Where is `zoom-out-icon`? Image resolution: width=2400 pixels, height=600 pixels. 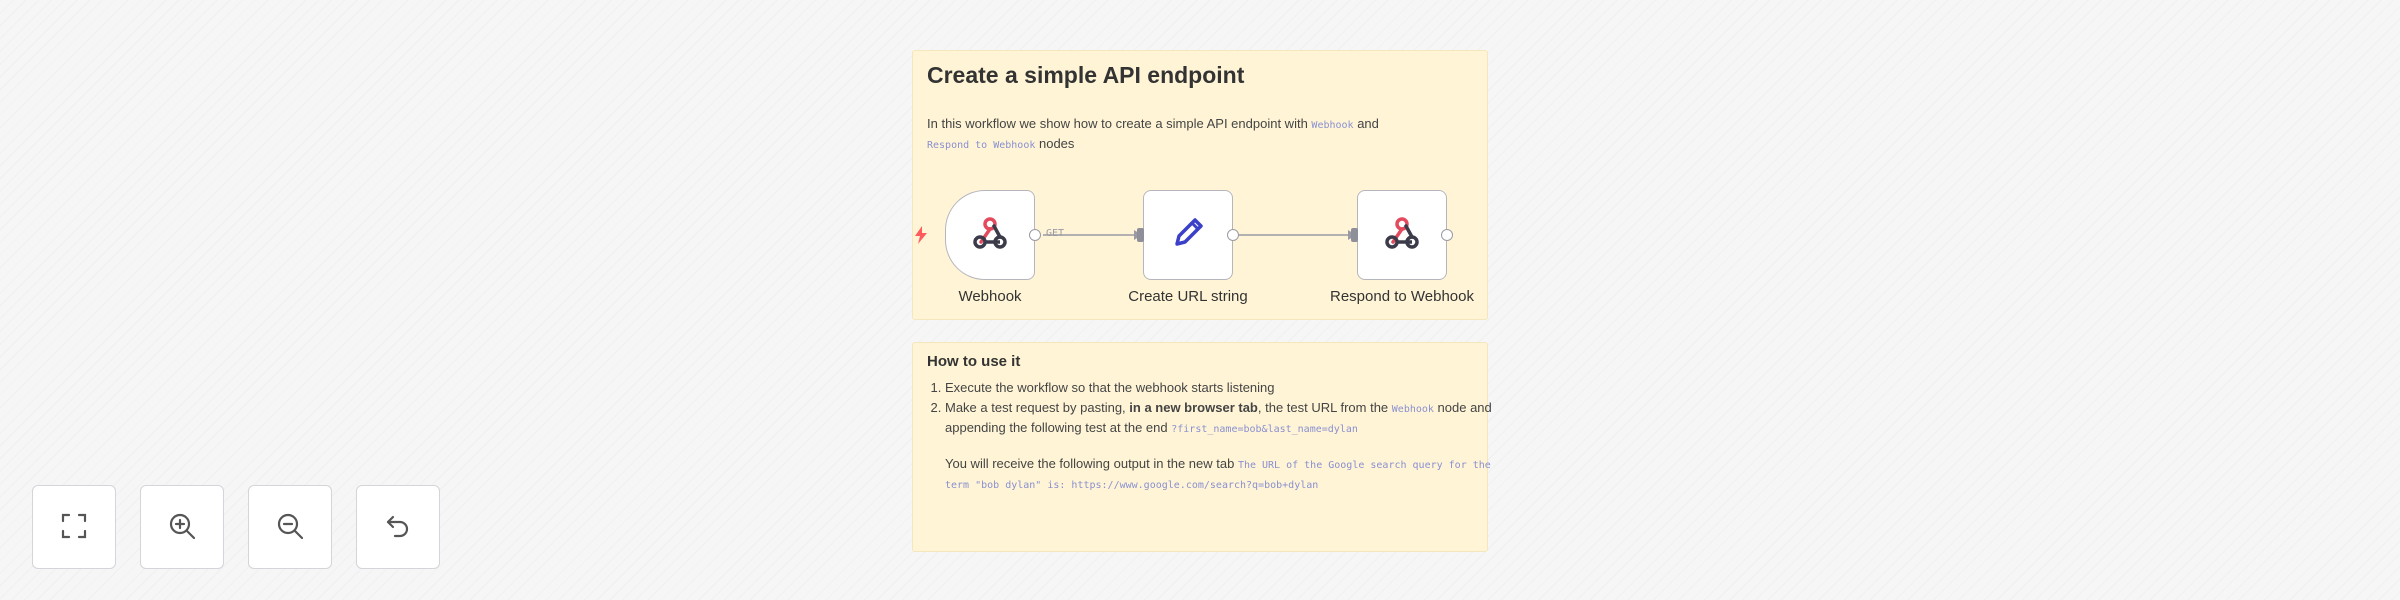
zoom-out-icon is located at coordinates (290, 527).